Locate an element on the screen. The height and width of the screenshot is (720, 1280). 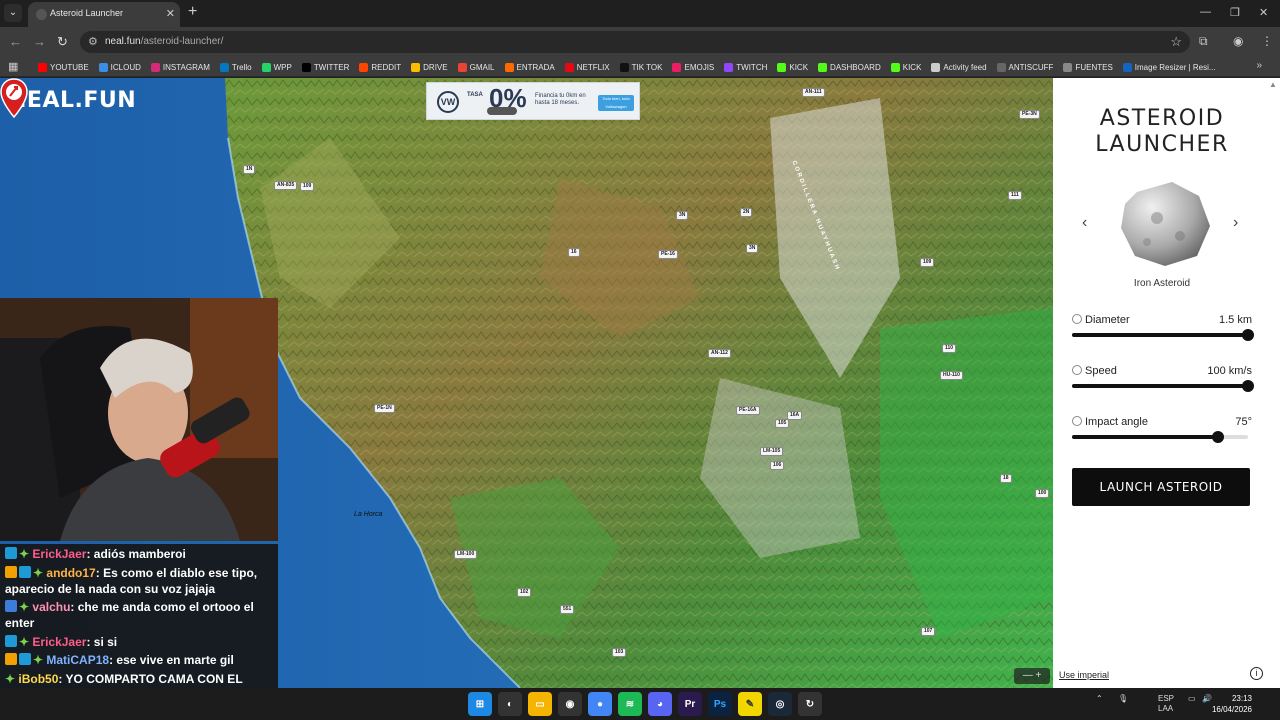
language-indicator: ESP LAA is located at coordinates (1166, 704).